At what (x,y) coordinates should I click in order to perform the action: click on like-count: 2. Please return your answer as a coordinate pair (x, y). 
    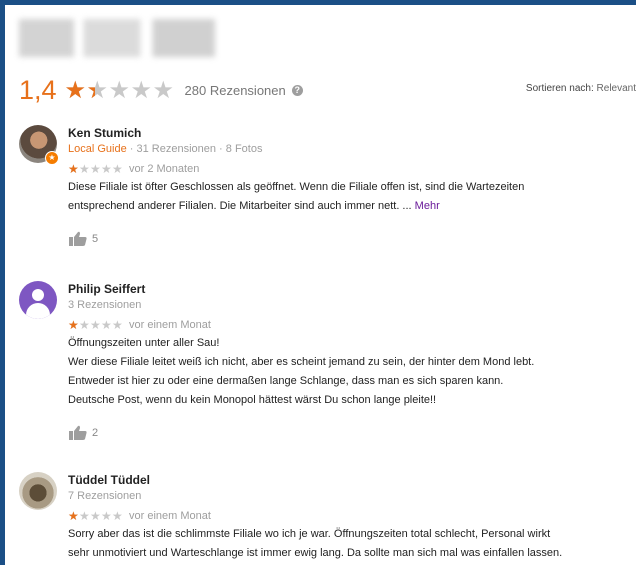
    Looking at the image, I should click on (95, 433).